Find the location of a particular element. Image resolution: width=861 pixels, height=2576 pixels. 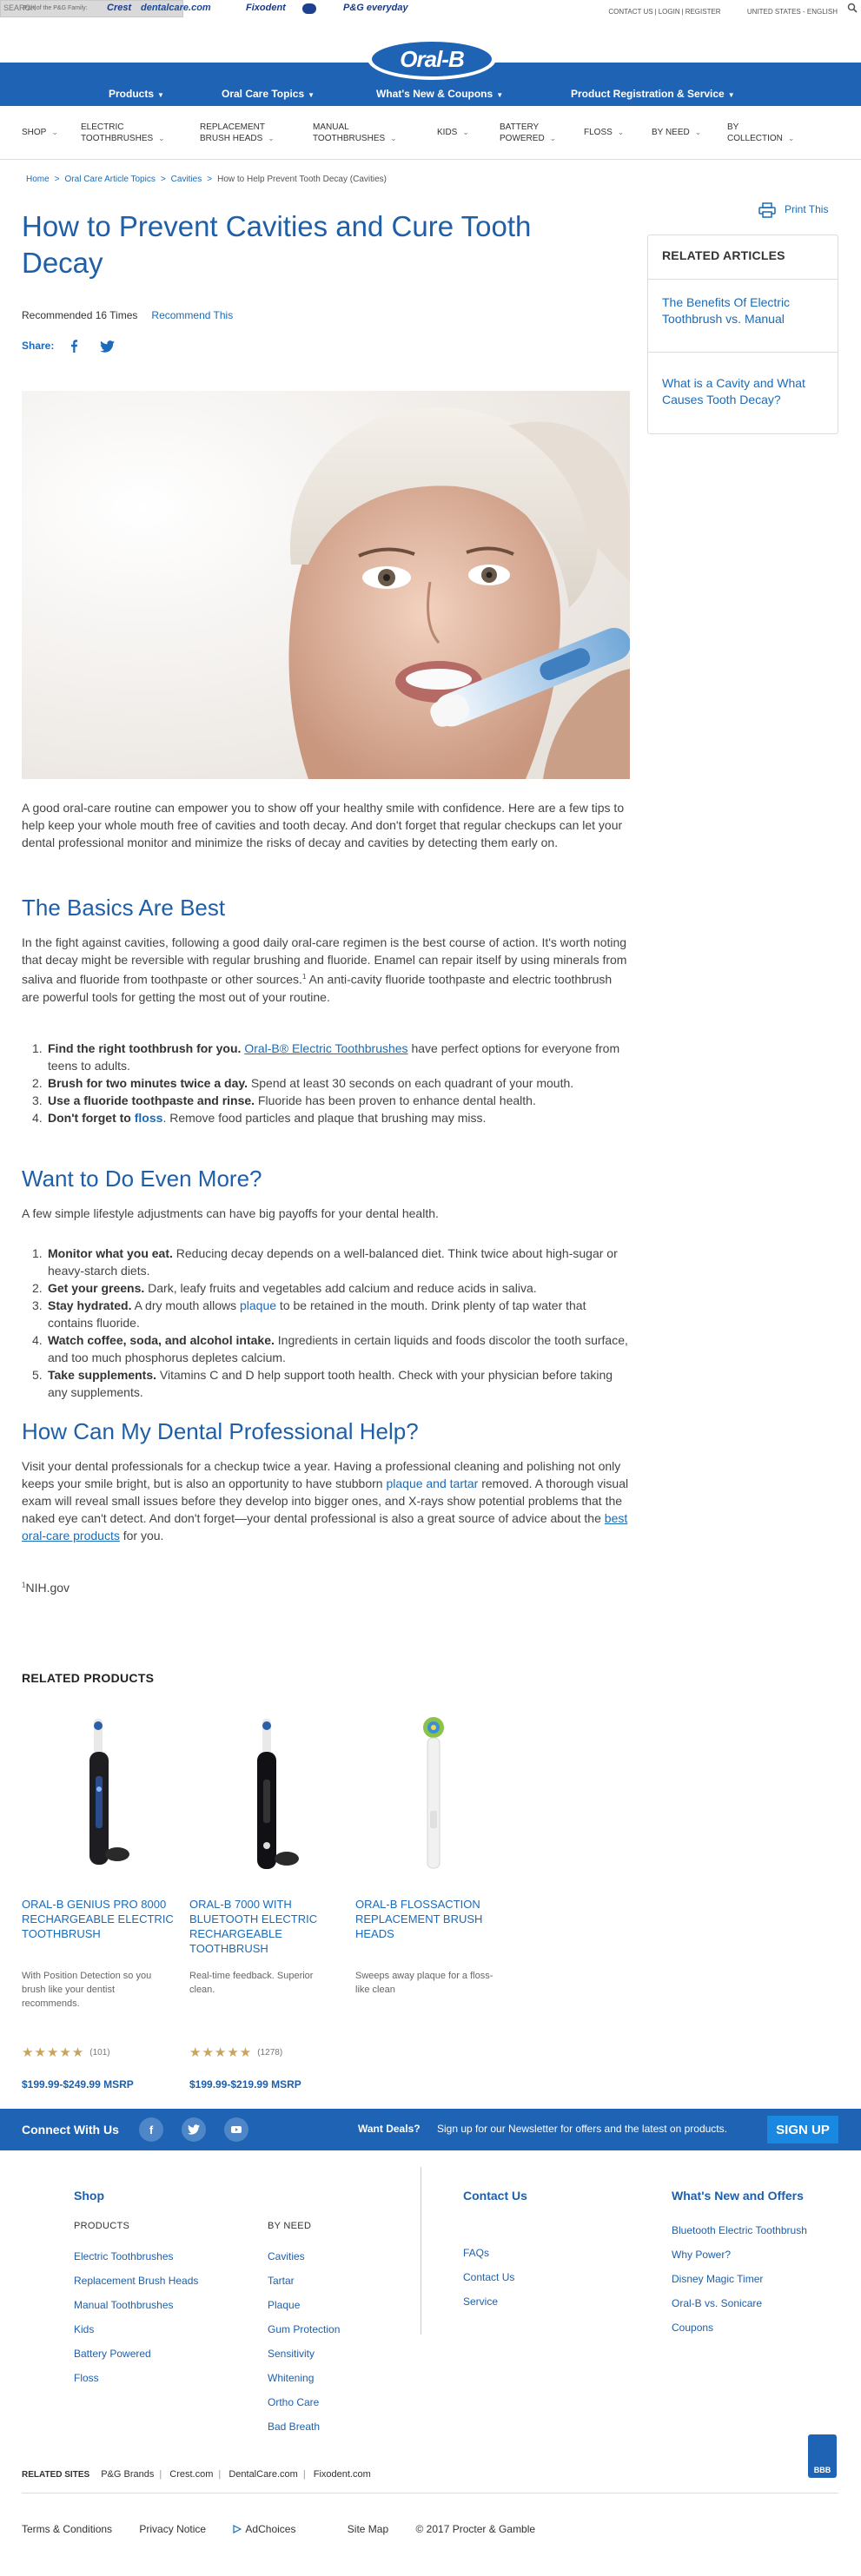

cat-kids: KIDS ⌄ is located at coordinates (453, 133).